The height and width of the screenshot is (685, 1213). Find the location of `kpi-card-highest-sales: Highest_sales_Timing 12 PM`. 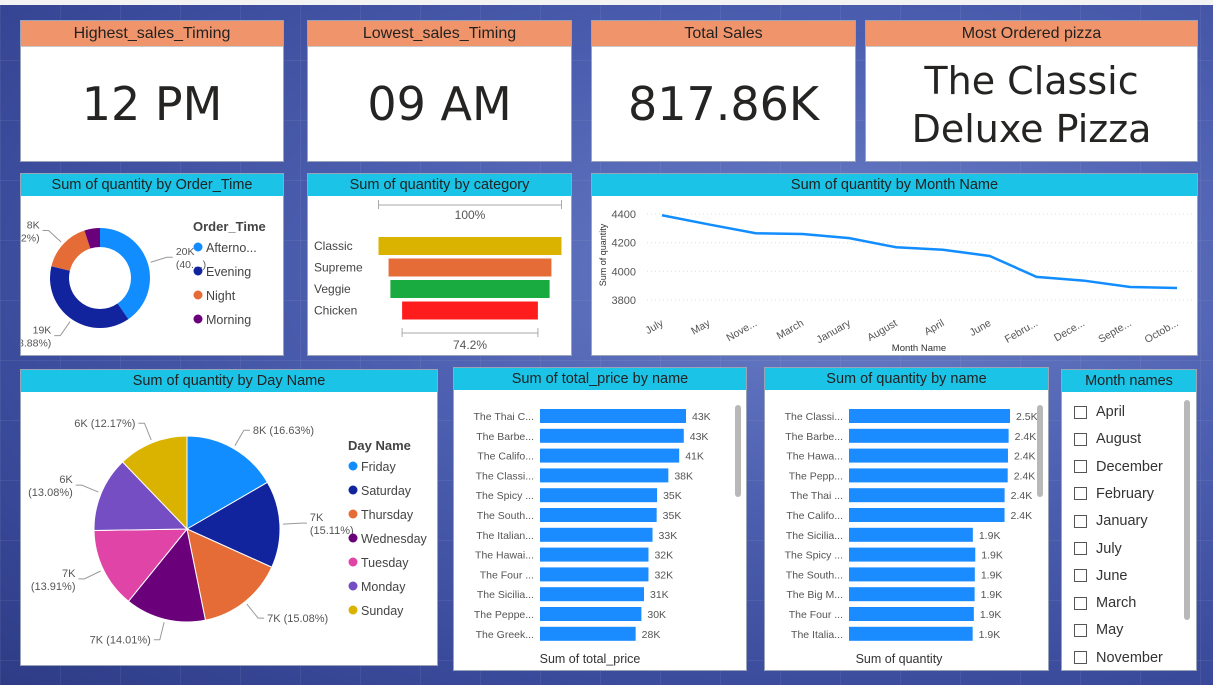

kpi-card-highest-sales: Highest_sales_Timing 12 PM is located at coordinates (152, 91).